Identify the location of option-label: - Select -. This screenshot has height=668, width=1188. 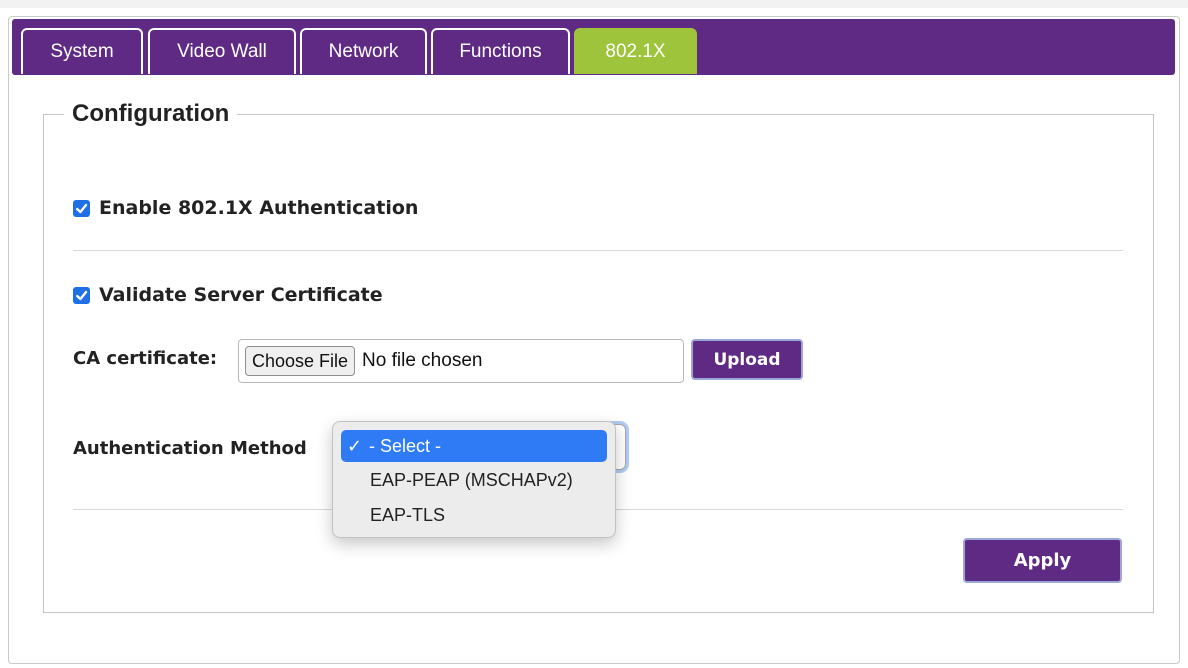
(405, 445).